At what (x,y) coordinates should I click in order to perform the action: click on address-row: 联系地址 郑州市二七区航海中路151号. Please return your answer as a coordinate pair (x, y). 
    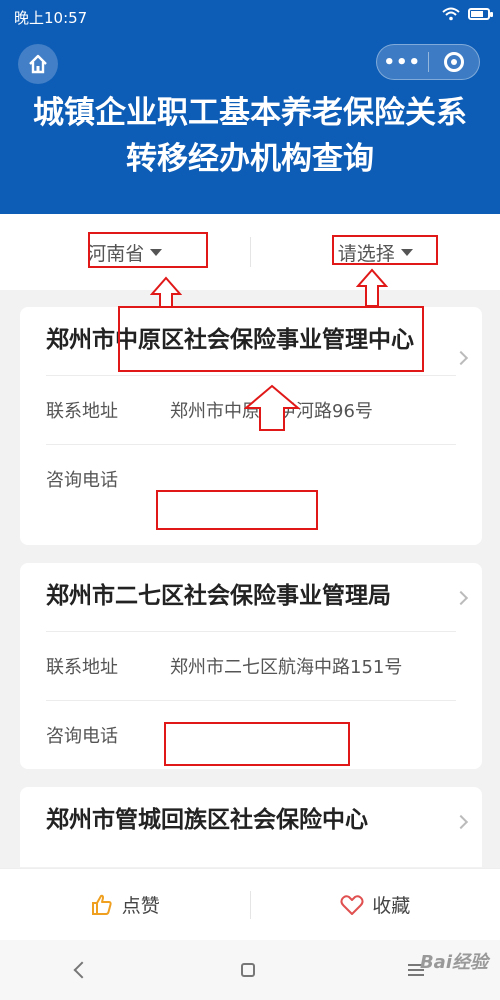
    Looking at the image, I should click on (251, 666).